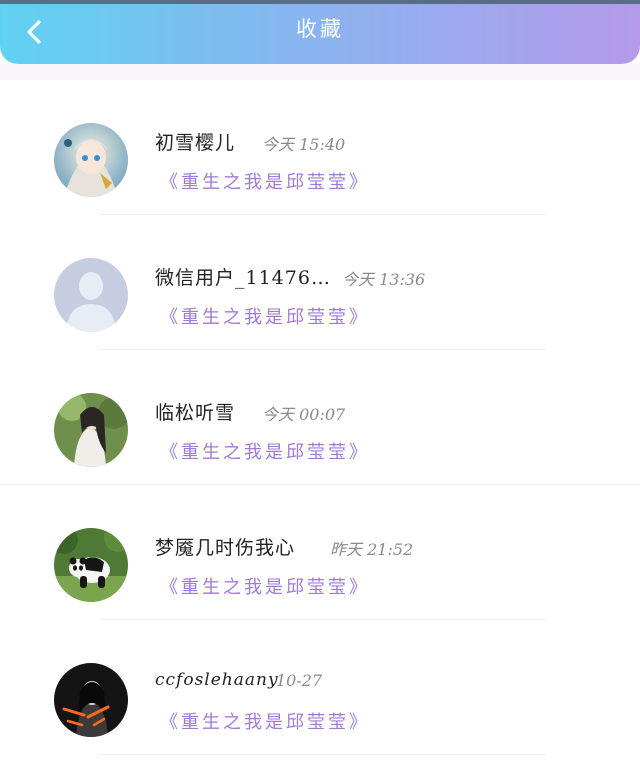 The width and height of the screenshot is (640, 766). Describe the element at coordinates (91, 430) in the screenshot. I see `portrait-avatar` at that location.